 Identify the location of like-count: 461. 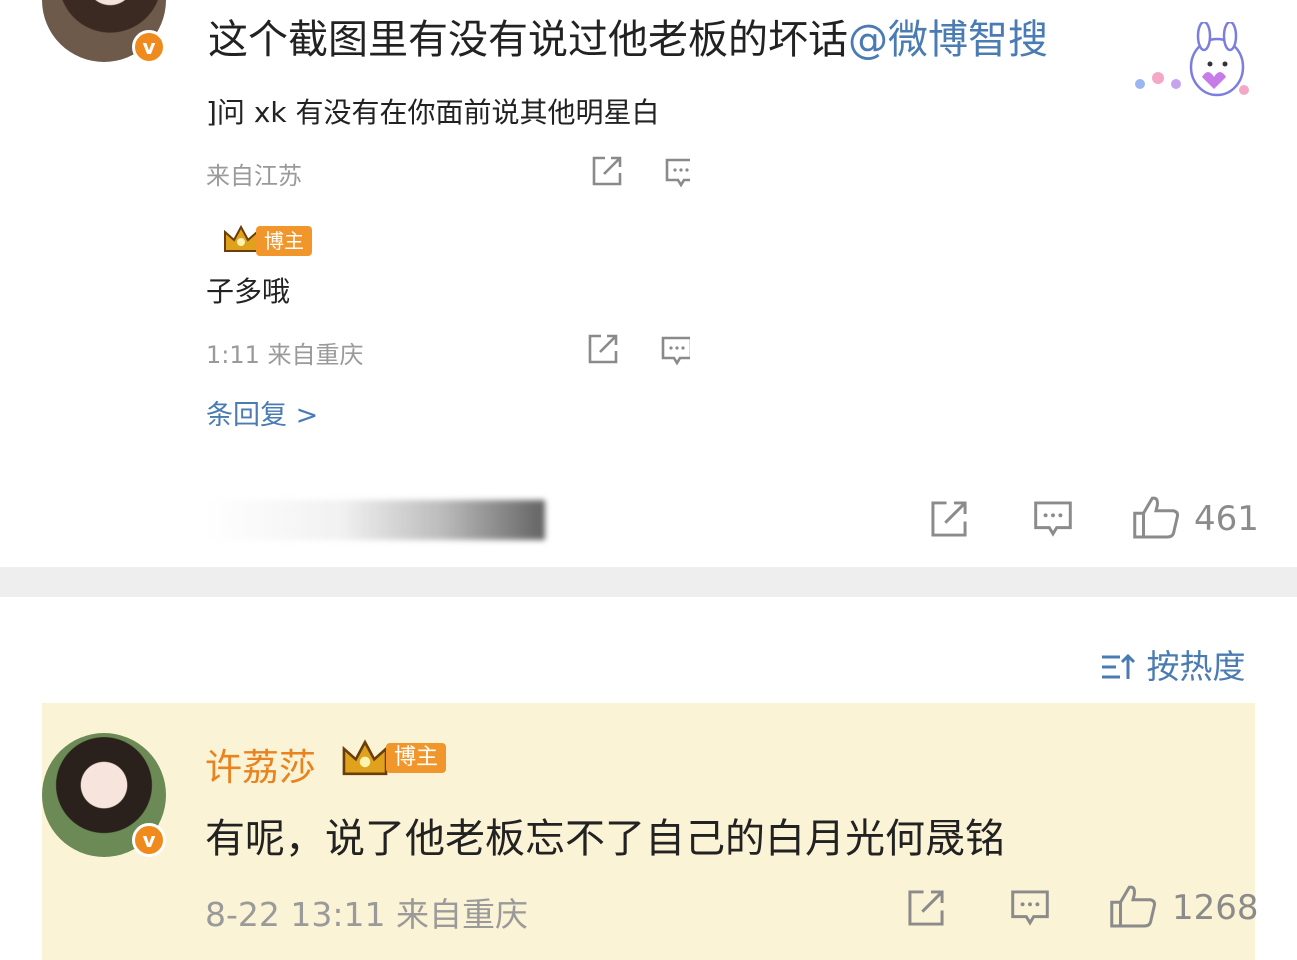
(1226, 519).